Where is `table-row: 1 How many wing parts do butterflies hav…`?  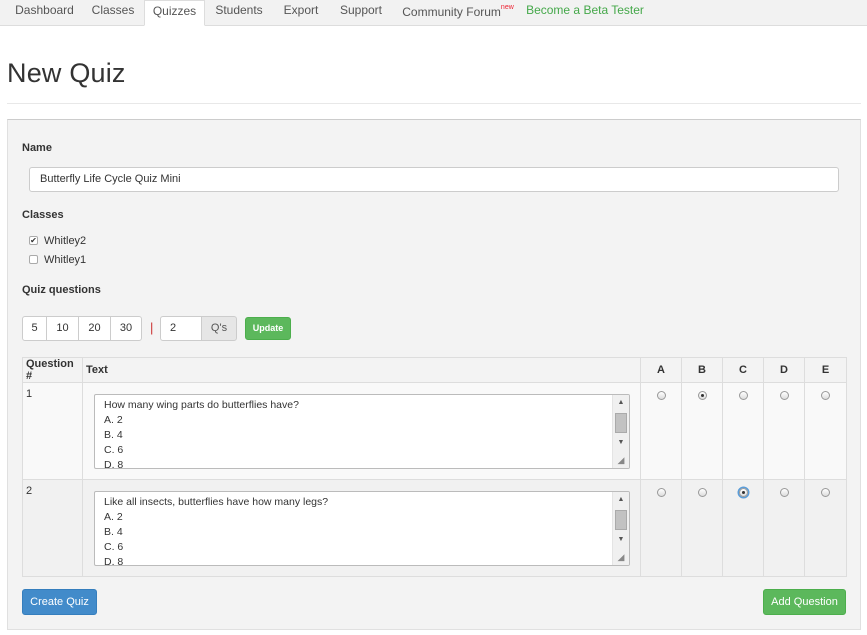 table-row: 1 How many wing parts do butterflies hav… is located at coordinates (434, 431).